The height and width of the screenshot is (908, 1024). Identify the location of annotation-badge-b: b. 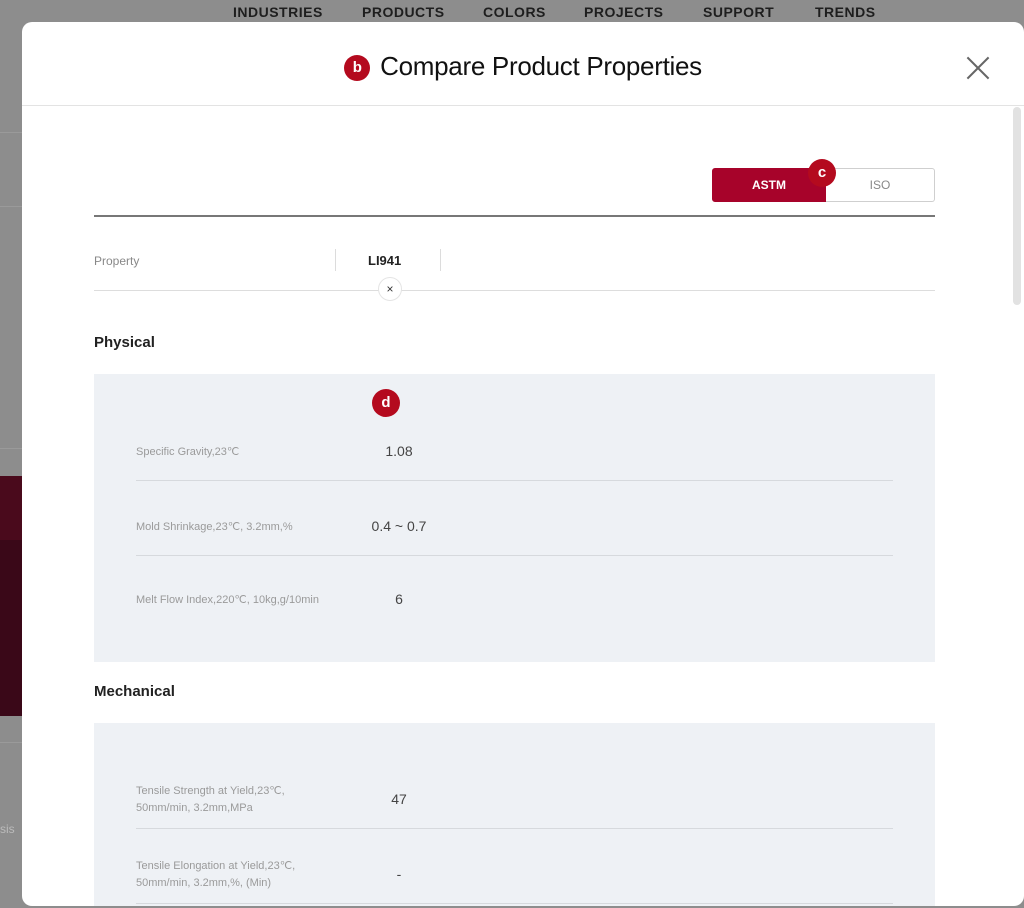
(357, 68).